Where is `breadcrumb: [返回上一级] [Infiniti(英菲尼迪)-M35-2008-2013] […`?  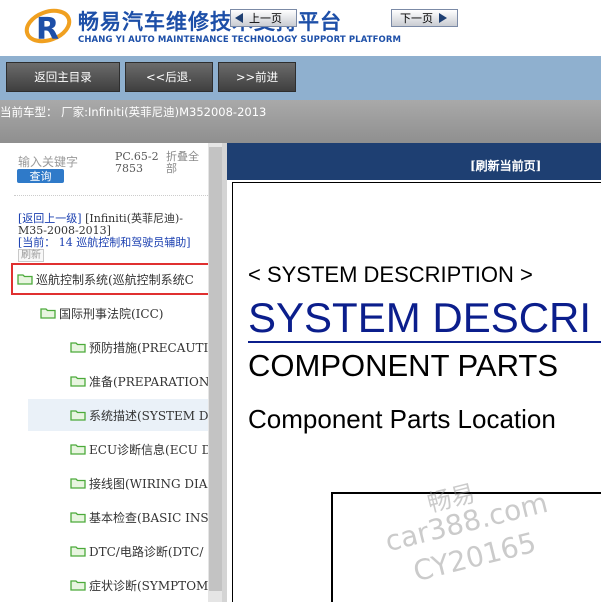
breadcrumb: [返回上一级] [Infiniti(英菲尼迪)-M35-2008-2013] [… is located at coordinates (111, 237).